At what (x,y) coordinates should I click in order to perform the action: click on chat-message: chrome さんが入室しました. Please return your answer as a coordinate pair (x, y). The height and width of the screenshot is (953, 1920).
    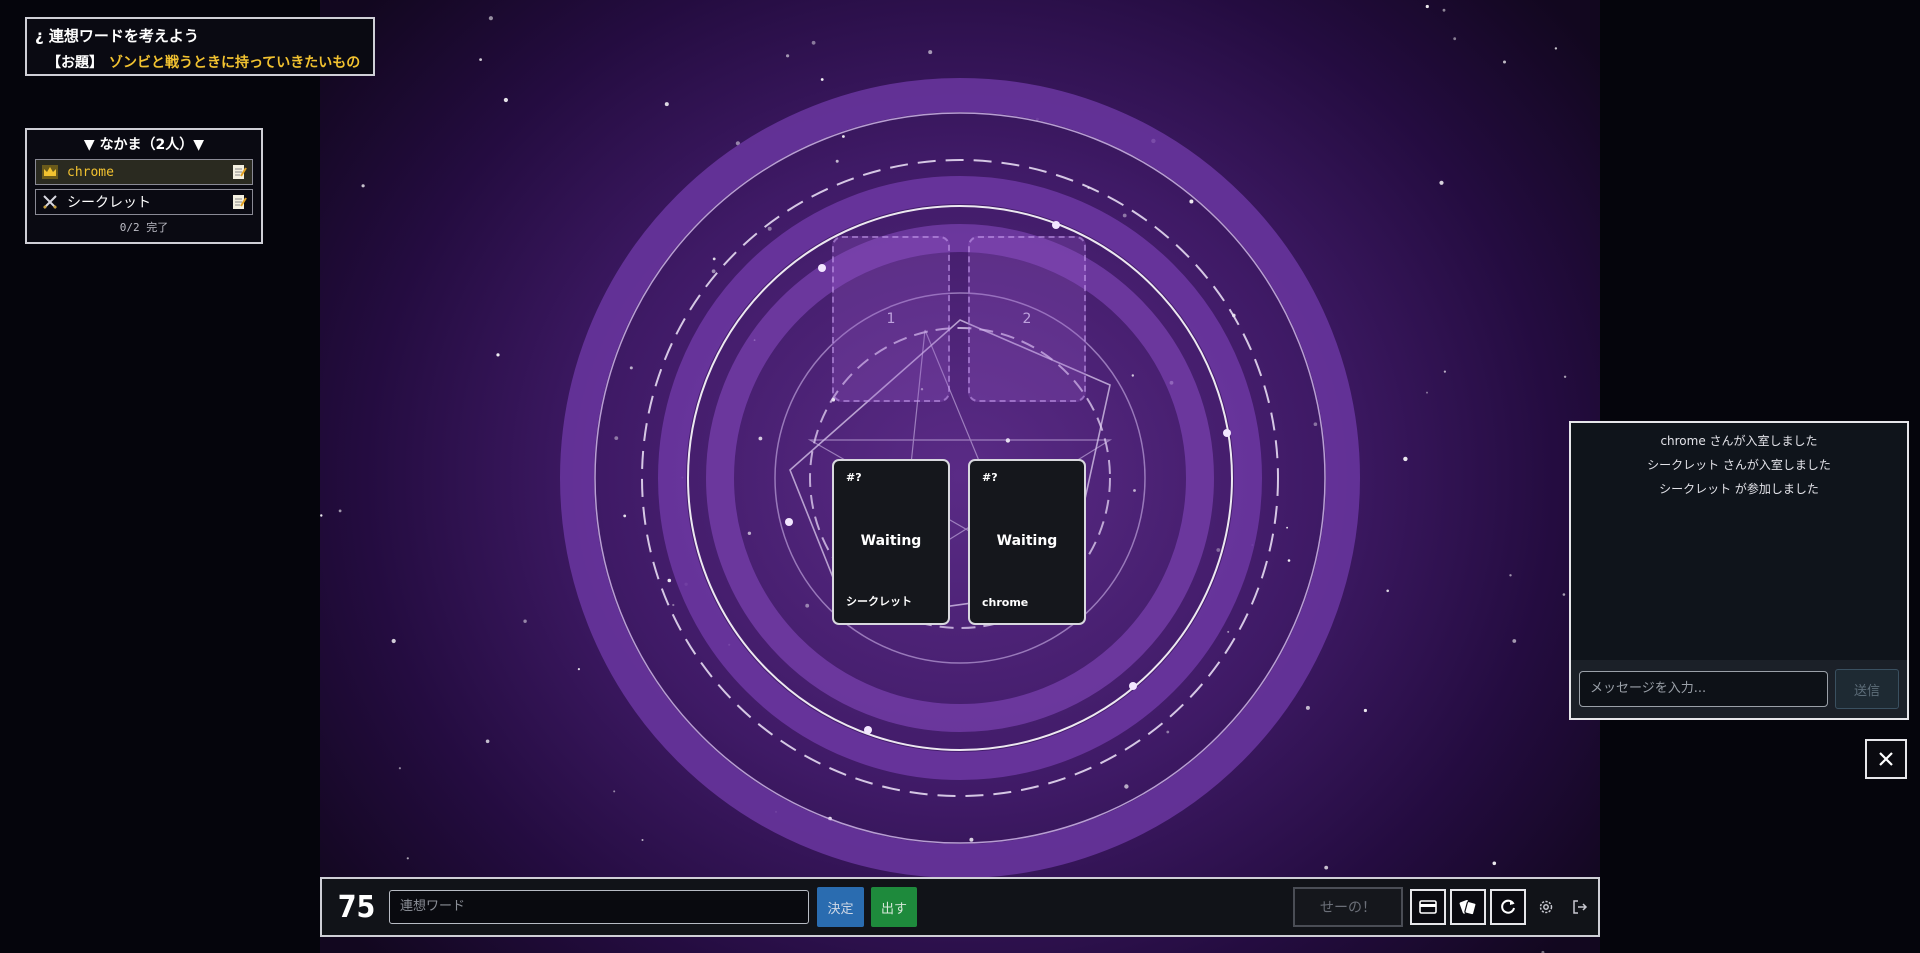
    Looking at the image, I should click on (1739, 441).